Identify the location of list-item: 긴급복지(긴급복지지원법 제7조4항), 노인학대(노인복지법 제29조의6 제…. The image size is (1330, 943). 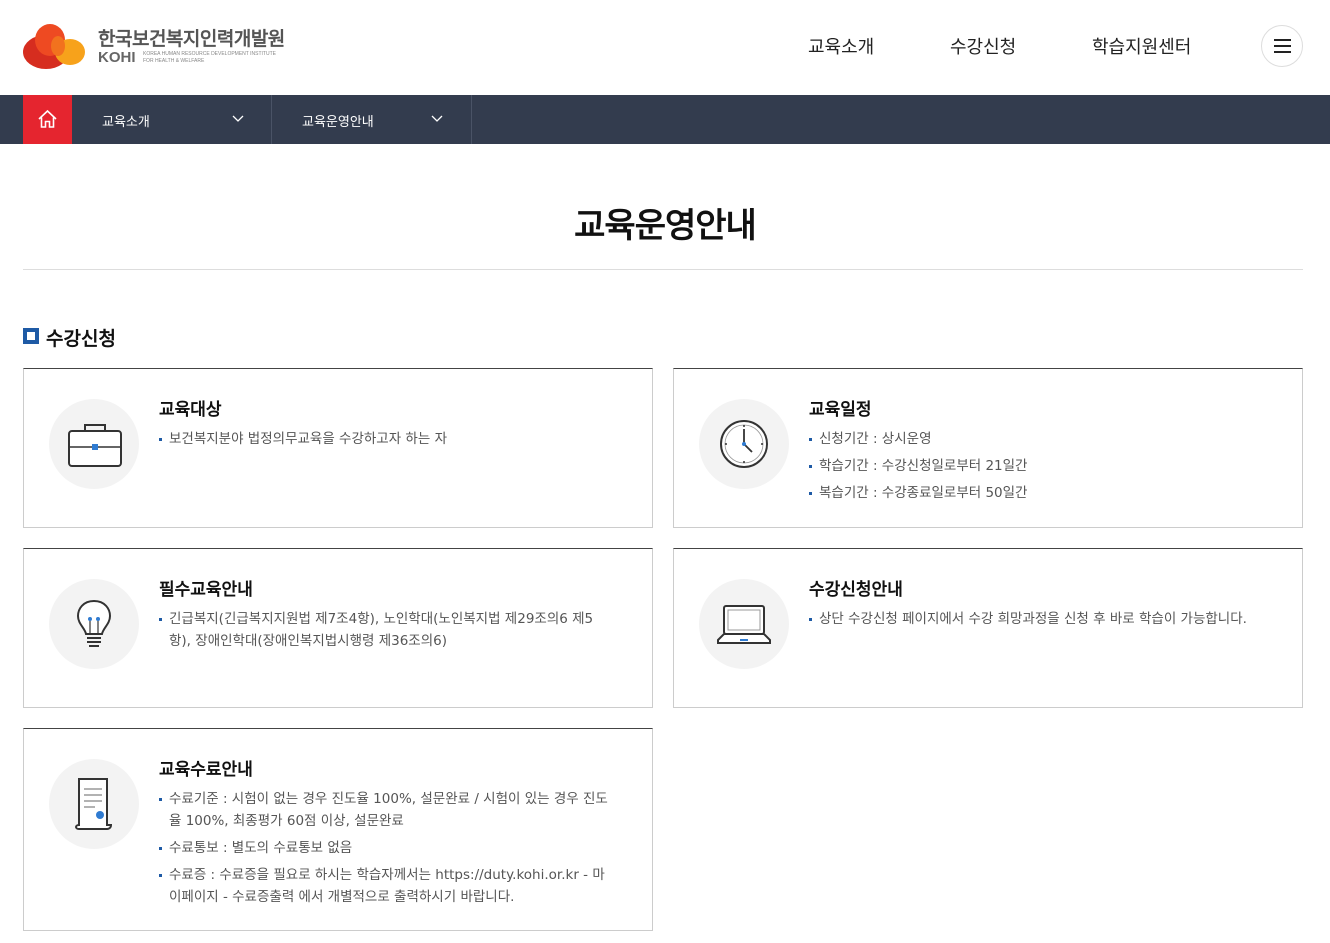
(386, 630).